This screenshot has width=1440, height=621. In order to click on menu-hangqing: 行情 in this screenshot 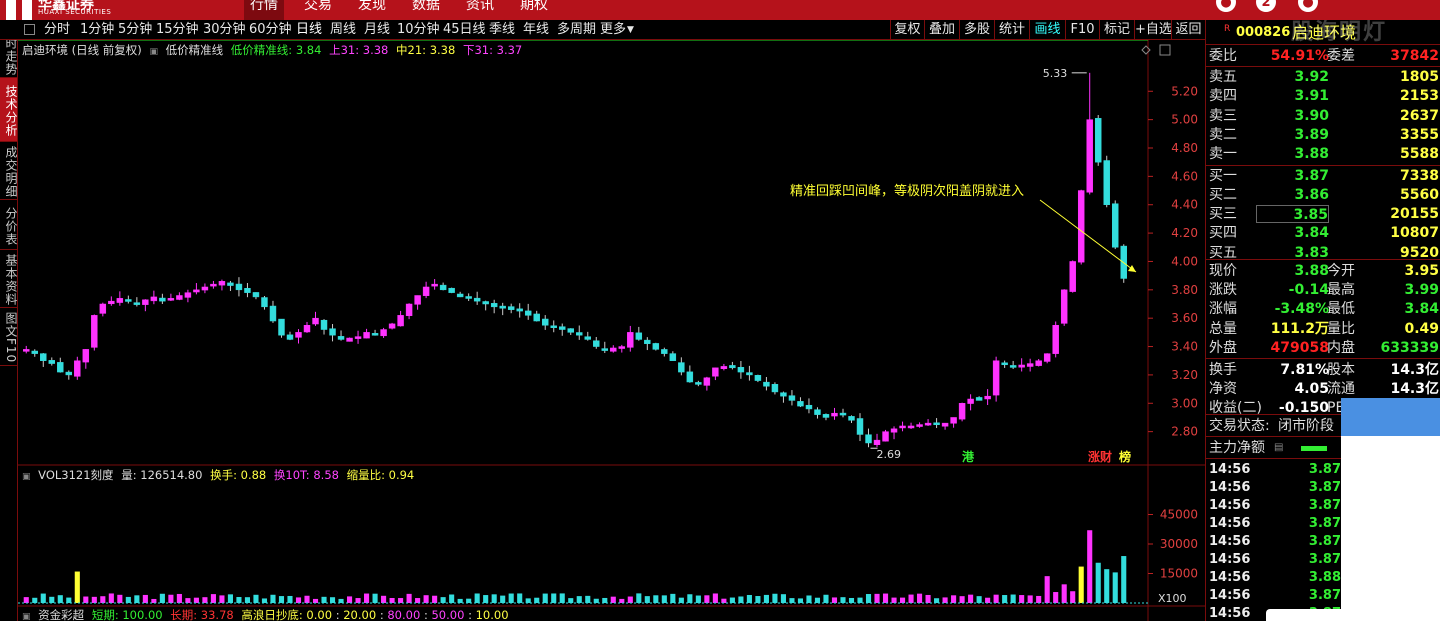, I will do `click(264, 10)`.